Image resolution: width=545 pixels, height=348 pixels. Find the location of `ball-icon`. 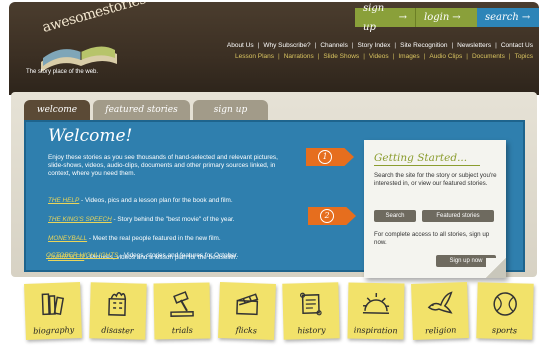

ball-icon is located at coordinates (505, 304).